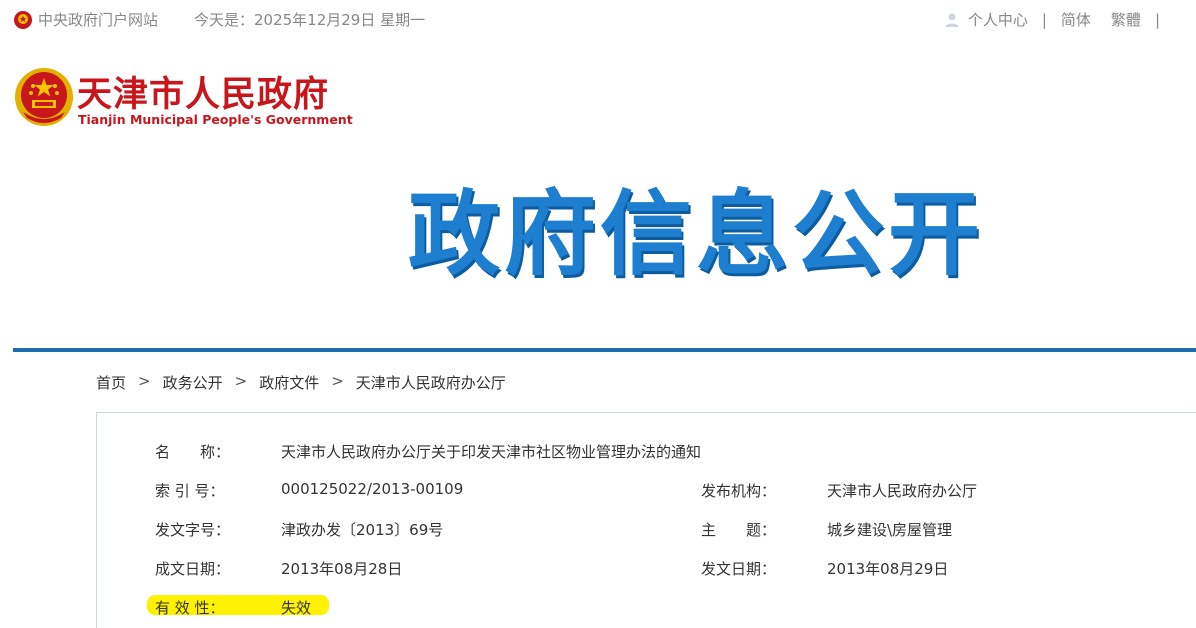 Image resolution: width=1196 pixels, height=628 pixels. I want to click on doc-validity-value: 失效, so click(296, 608).